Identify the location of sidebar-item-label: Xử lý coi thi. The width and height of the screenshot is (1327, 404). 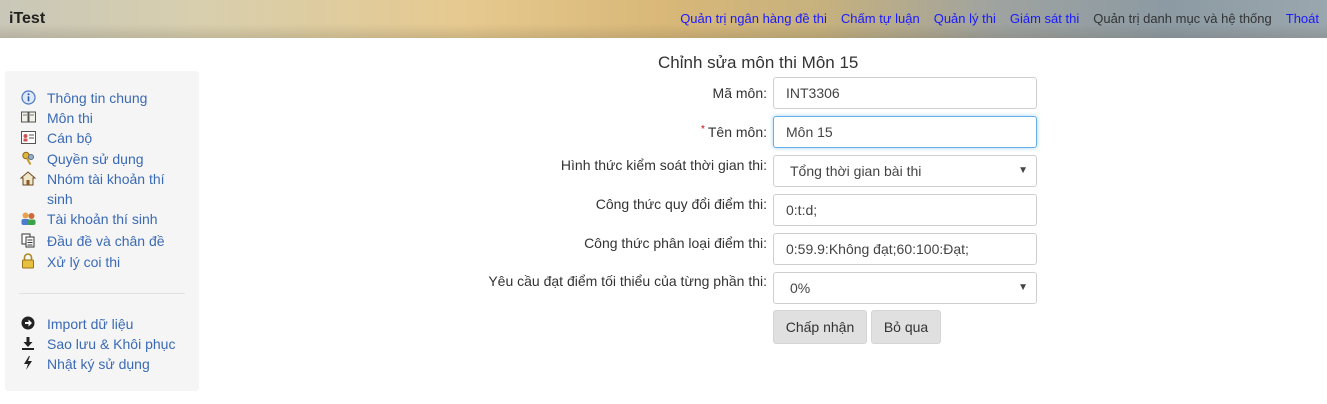
(84, 262).